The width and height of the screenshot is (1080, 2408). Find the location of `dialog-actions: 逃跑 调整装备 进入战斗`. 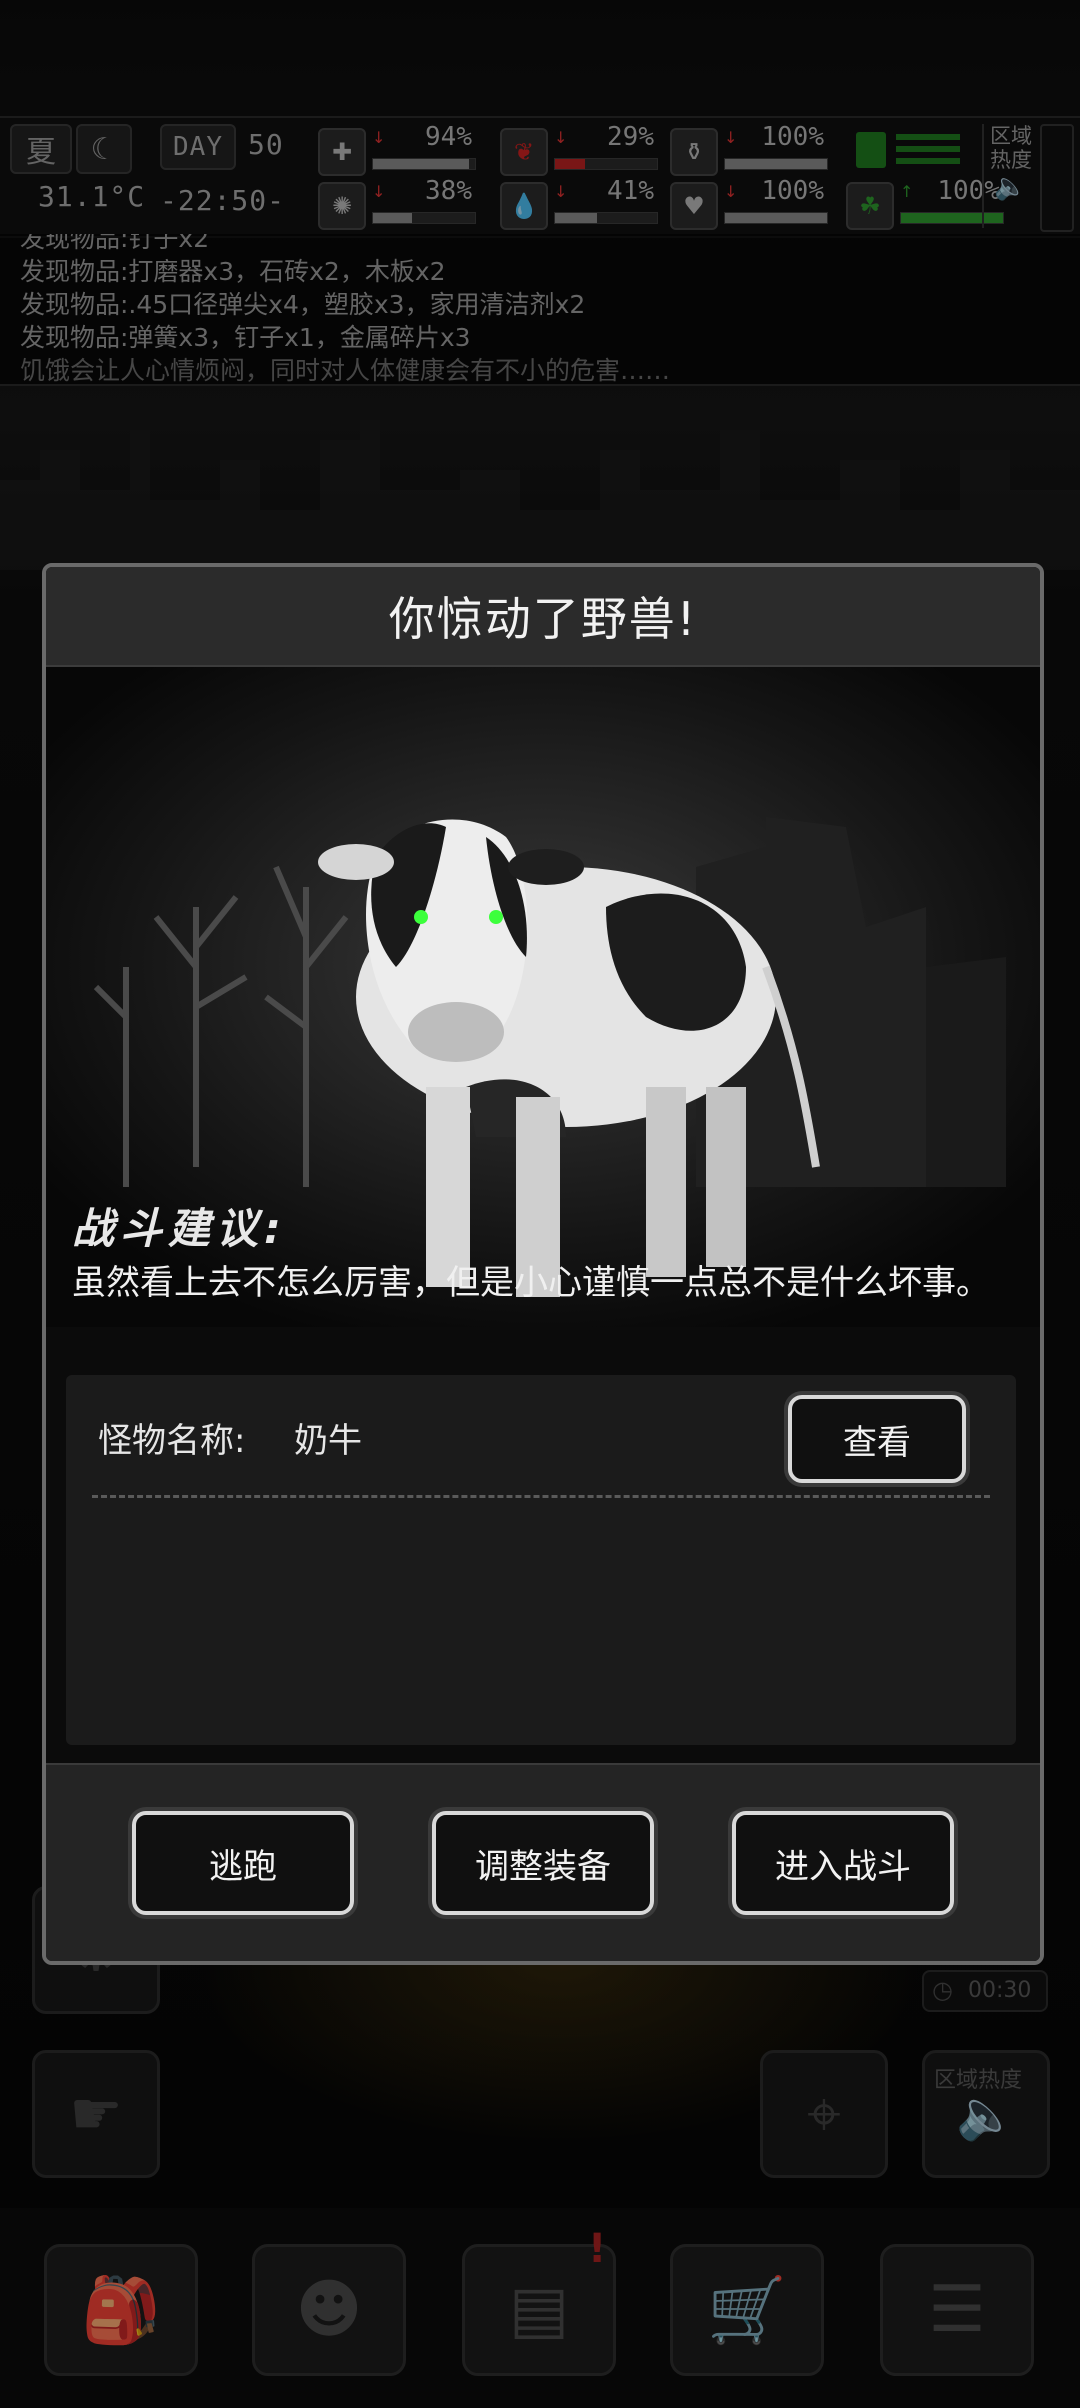

dialog-actions: 逃跑 调整装备 进入战斗 is located at coordinates (543, 1862).